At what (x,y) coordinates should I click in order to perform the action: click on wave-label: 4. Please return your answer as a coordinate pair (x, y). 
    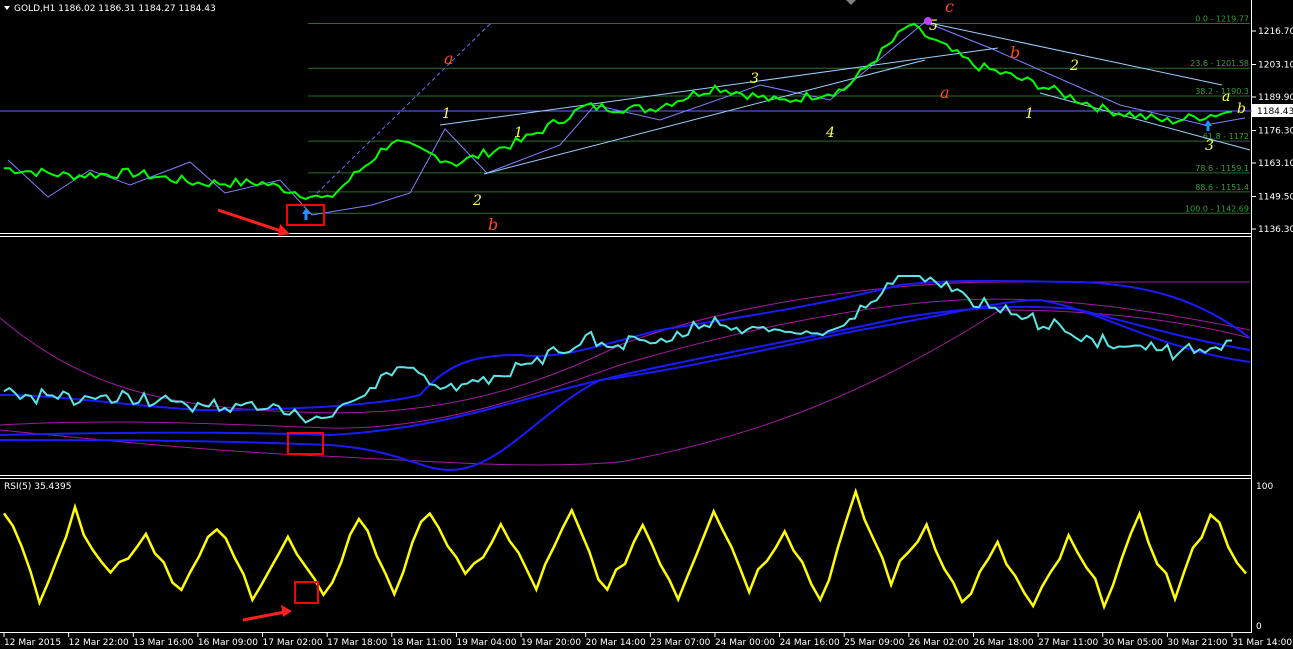
    Looking at the image, I should click on (830, 133).